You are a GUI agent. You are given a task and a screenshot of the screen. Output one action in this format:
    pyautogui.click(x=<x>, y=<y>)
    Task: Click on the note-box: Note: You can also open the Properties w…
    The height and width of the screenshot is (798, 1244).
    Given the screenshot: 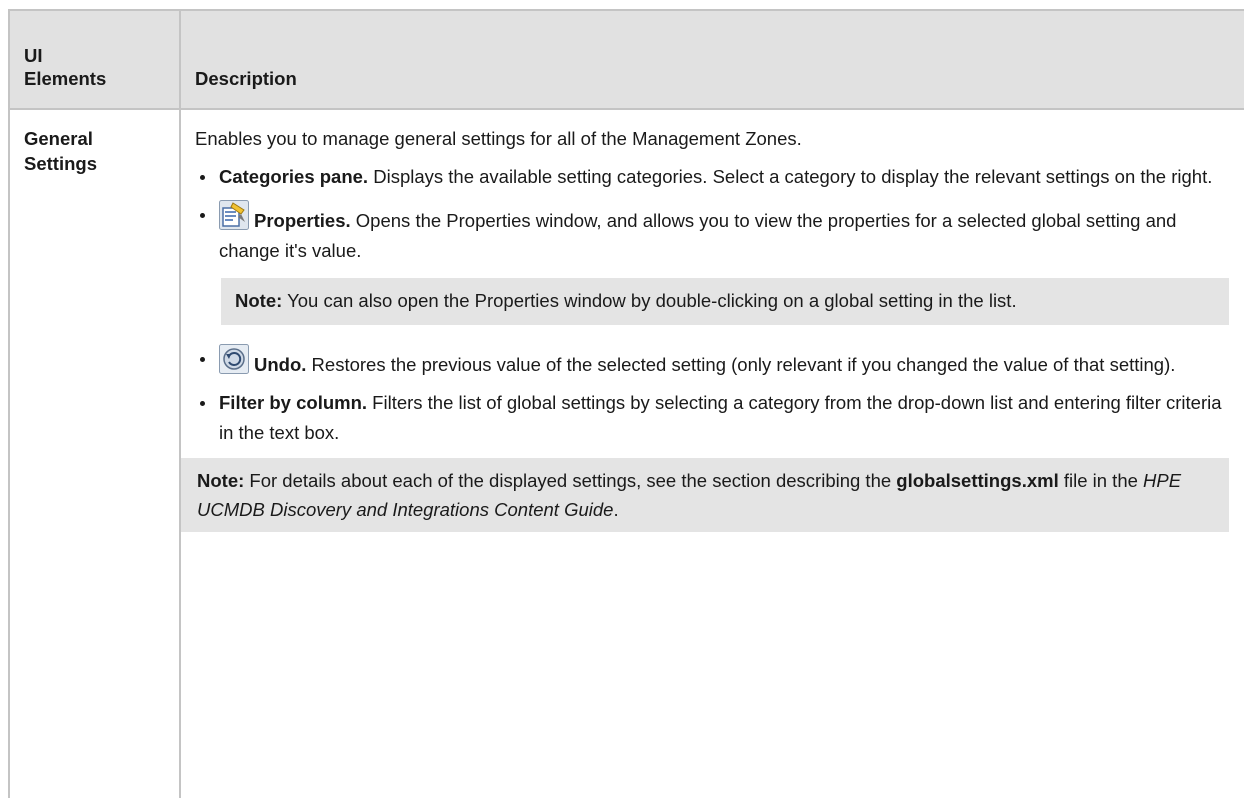 What is the action you would take?
    pyautogui.click(x=725, y=301)
    